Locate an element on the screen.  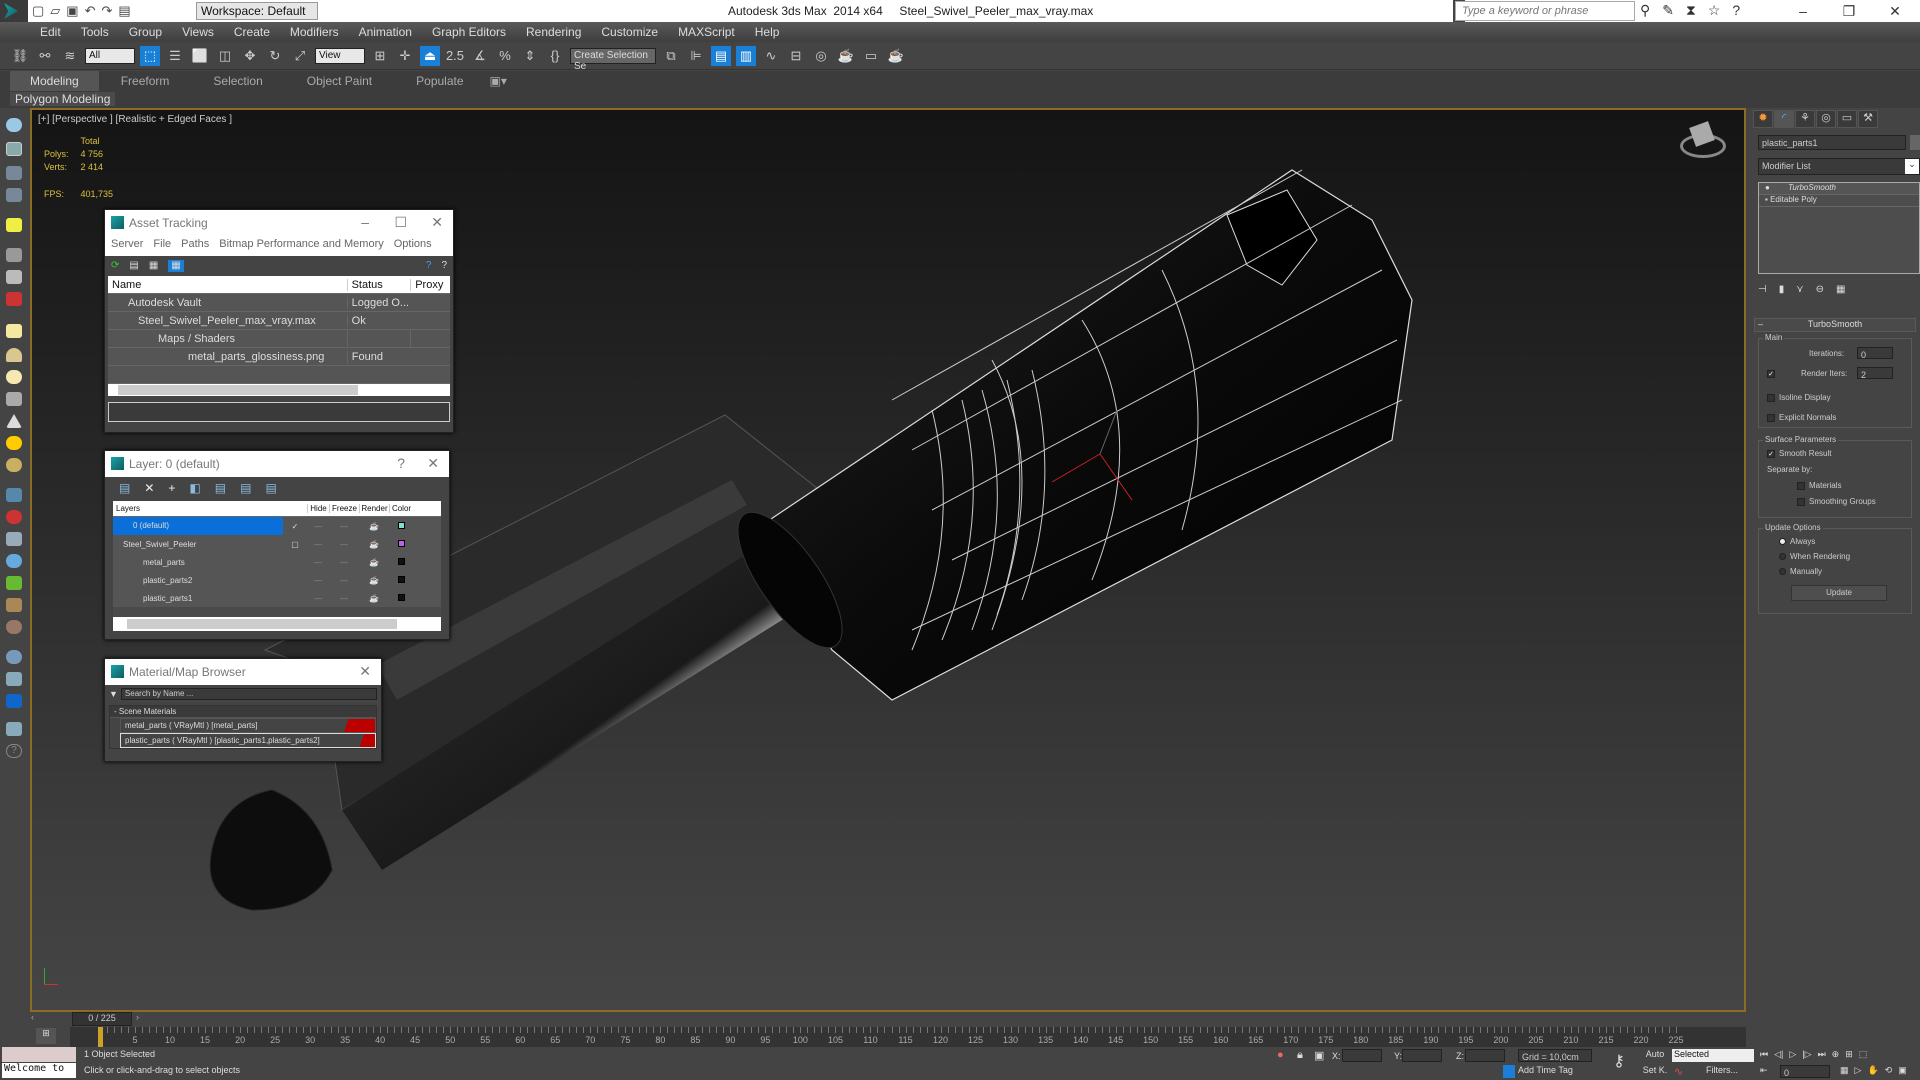
zoom-all-icon: ⊞ is located at coordinates (1849, 1054).